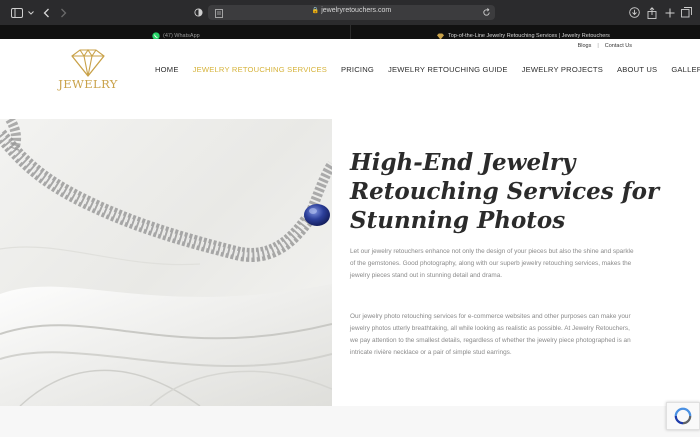  I want to click on browser-toolbar: 🔒 jewelryretouchers.com, so click(350, 12).